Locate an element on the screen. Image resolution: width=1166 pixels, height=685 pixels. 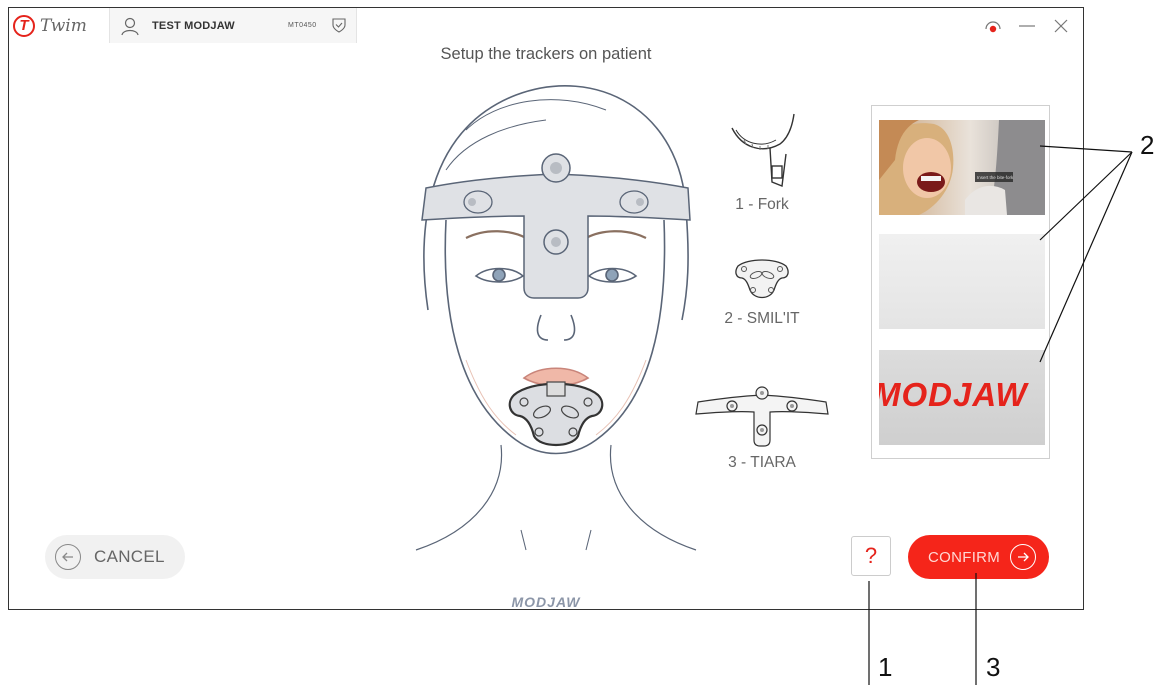
patient-code: MT0450 is located at coordinates (302, 25).